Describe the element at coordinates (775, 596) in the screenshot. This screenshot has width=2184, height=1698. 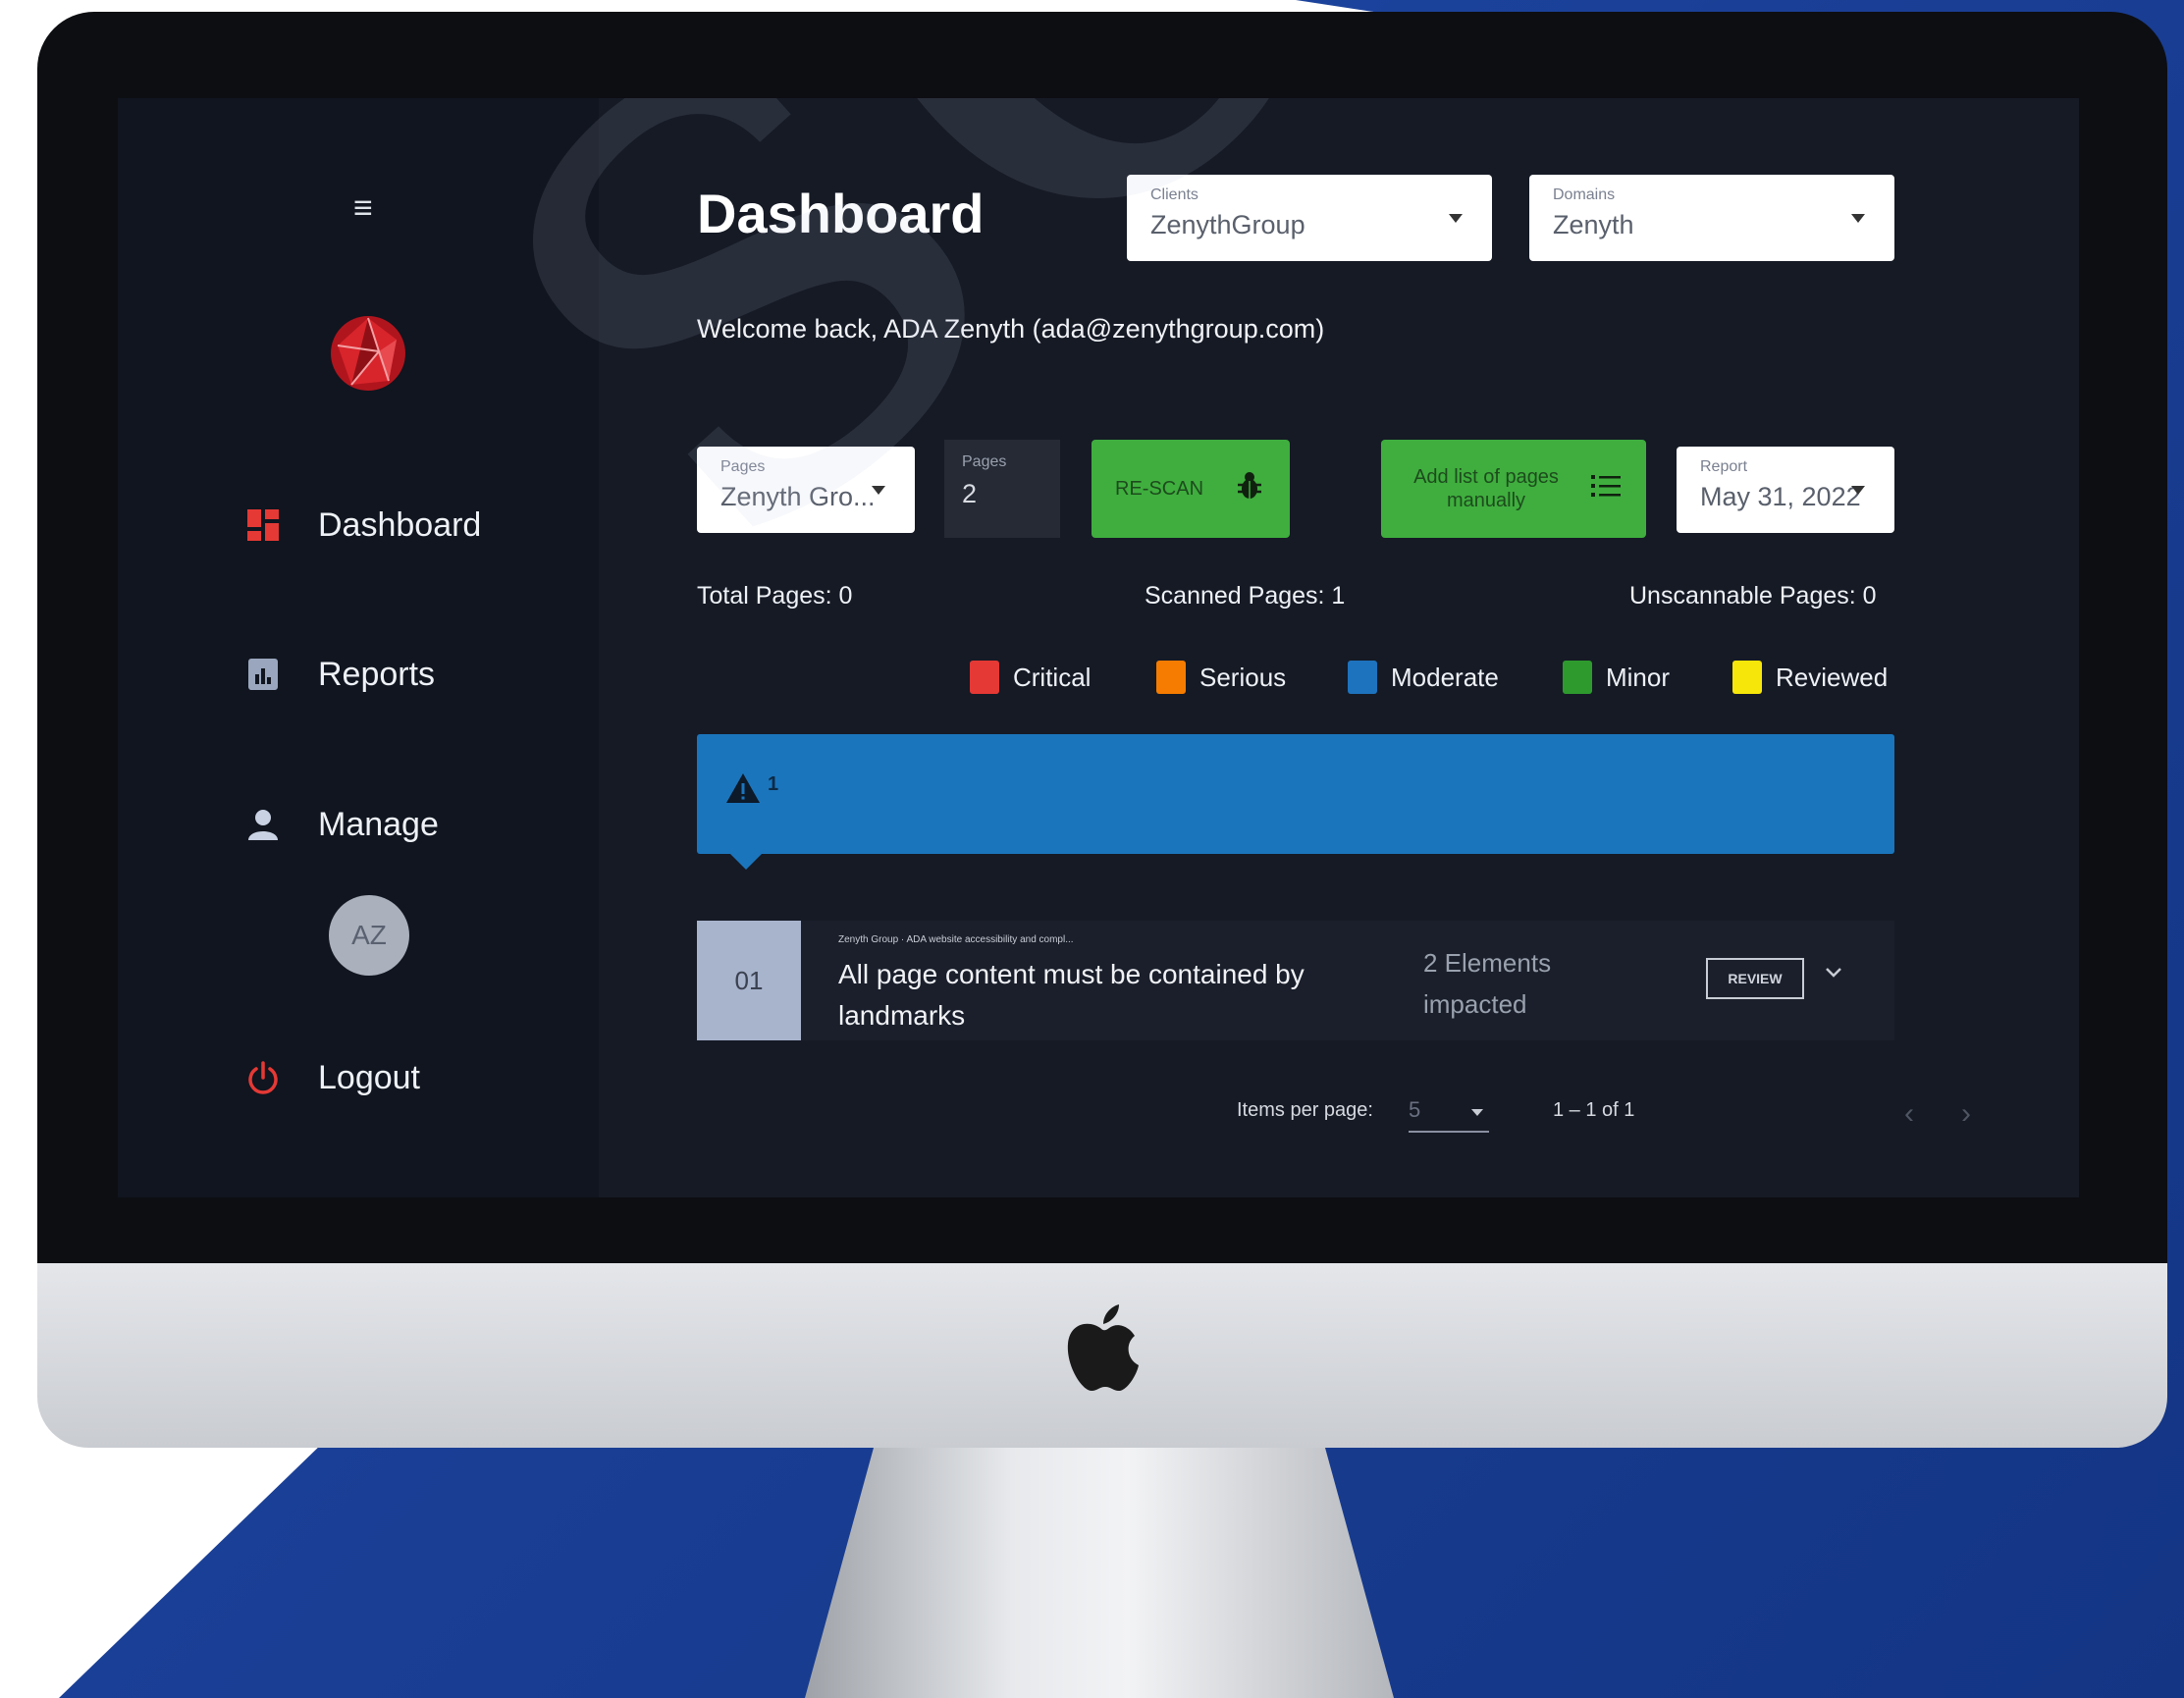
I see `total-pages-stat: Total Pages: 0` at that location.